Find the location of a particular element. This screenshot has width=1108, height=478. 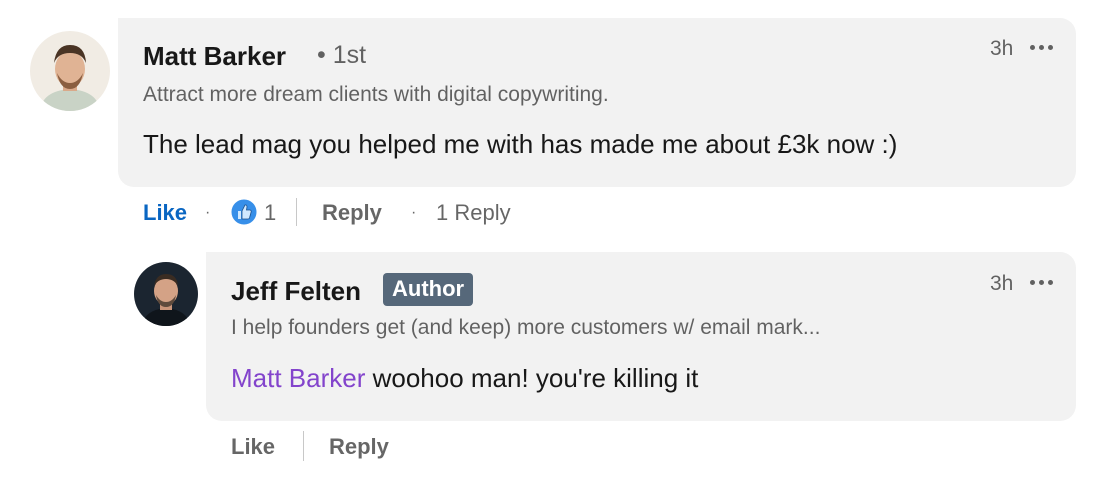

connection-degree: • 1st is located at coordinates (342, 55).